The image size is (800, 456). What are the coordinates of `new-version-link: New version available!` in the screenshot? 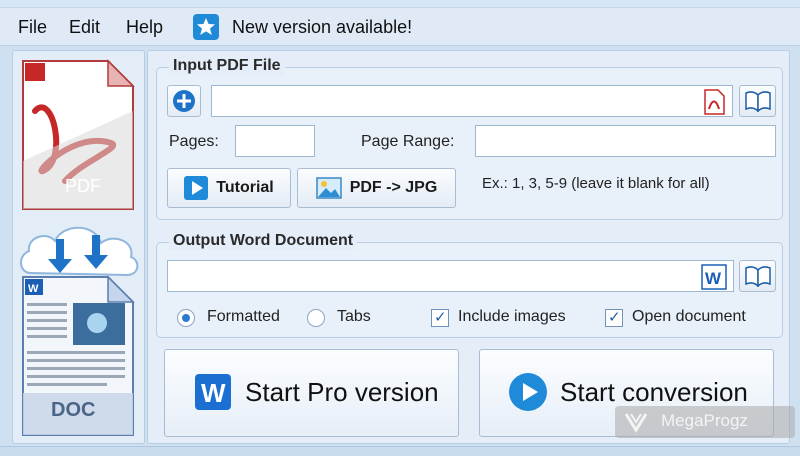 It's located at (322, 27).